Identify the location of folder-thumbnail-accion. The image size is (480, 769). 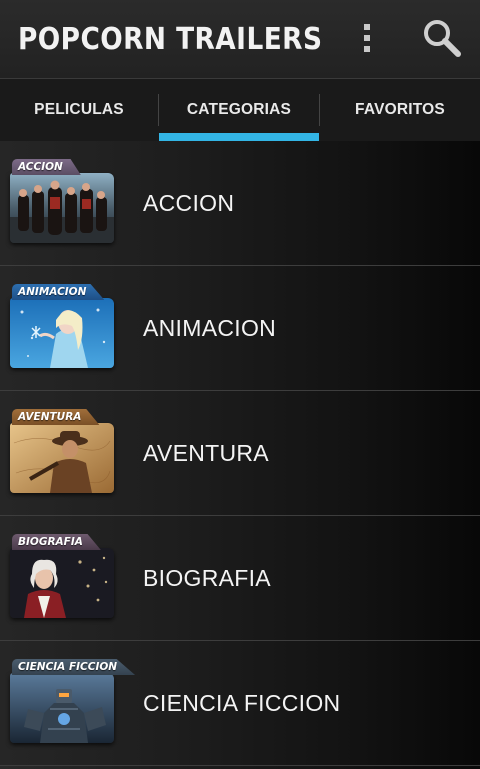
(62, 208).